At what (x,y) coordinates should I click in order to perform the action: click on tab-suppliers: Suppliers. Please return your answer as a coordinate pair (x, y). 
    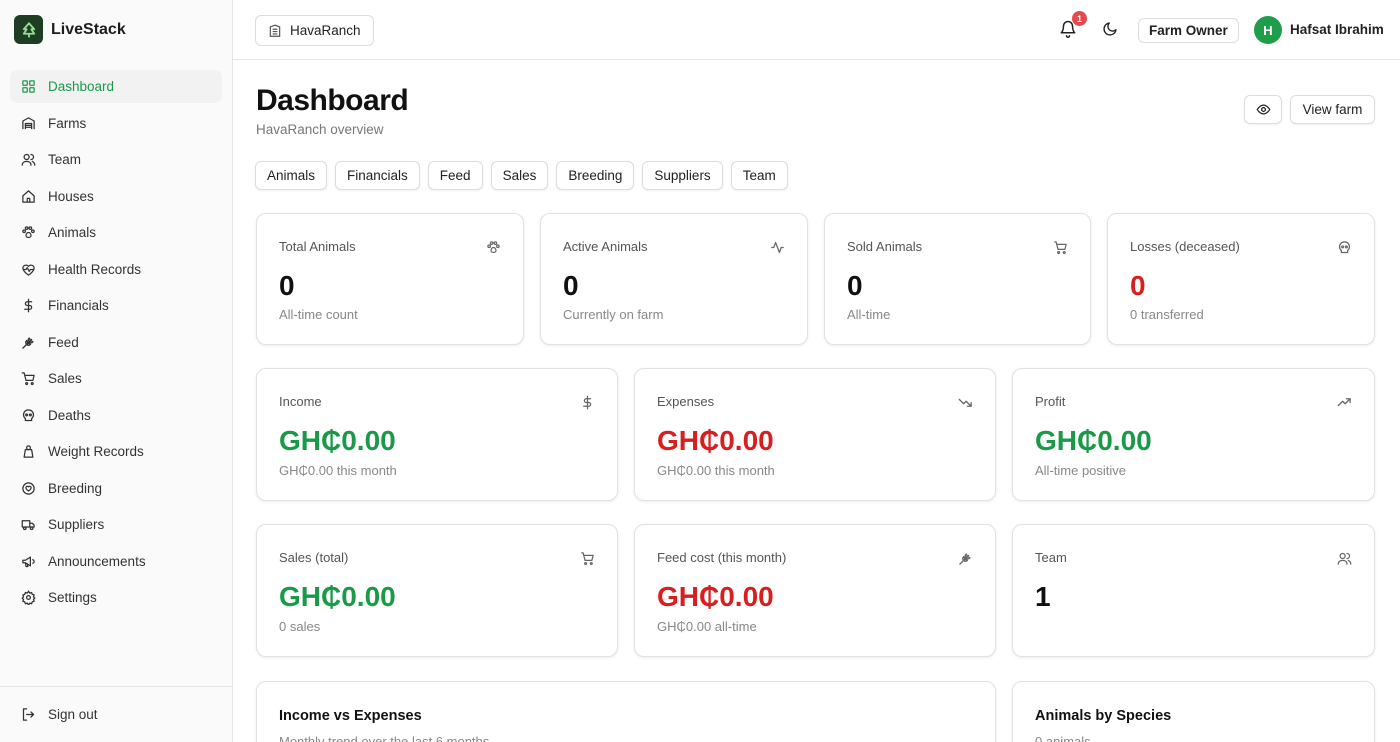
    Looking at the image, I should click on (682, 175).